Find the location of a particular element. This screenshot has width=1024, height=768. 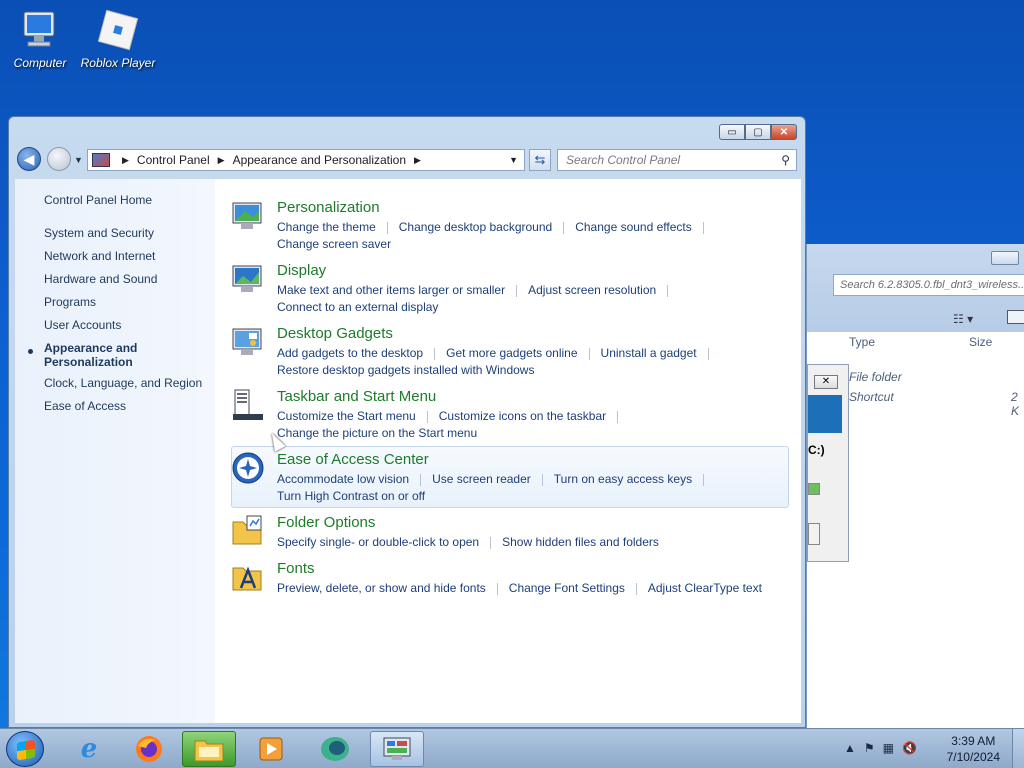

refresh-button: ⇆ is located at coordinates (540, 160).